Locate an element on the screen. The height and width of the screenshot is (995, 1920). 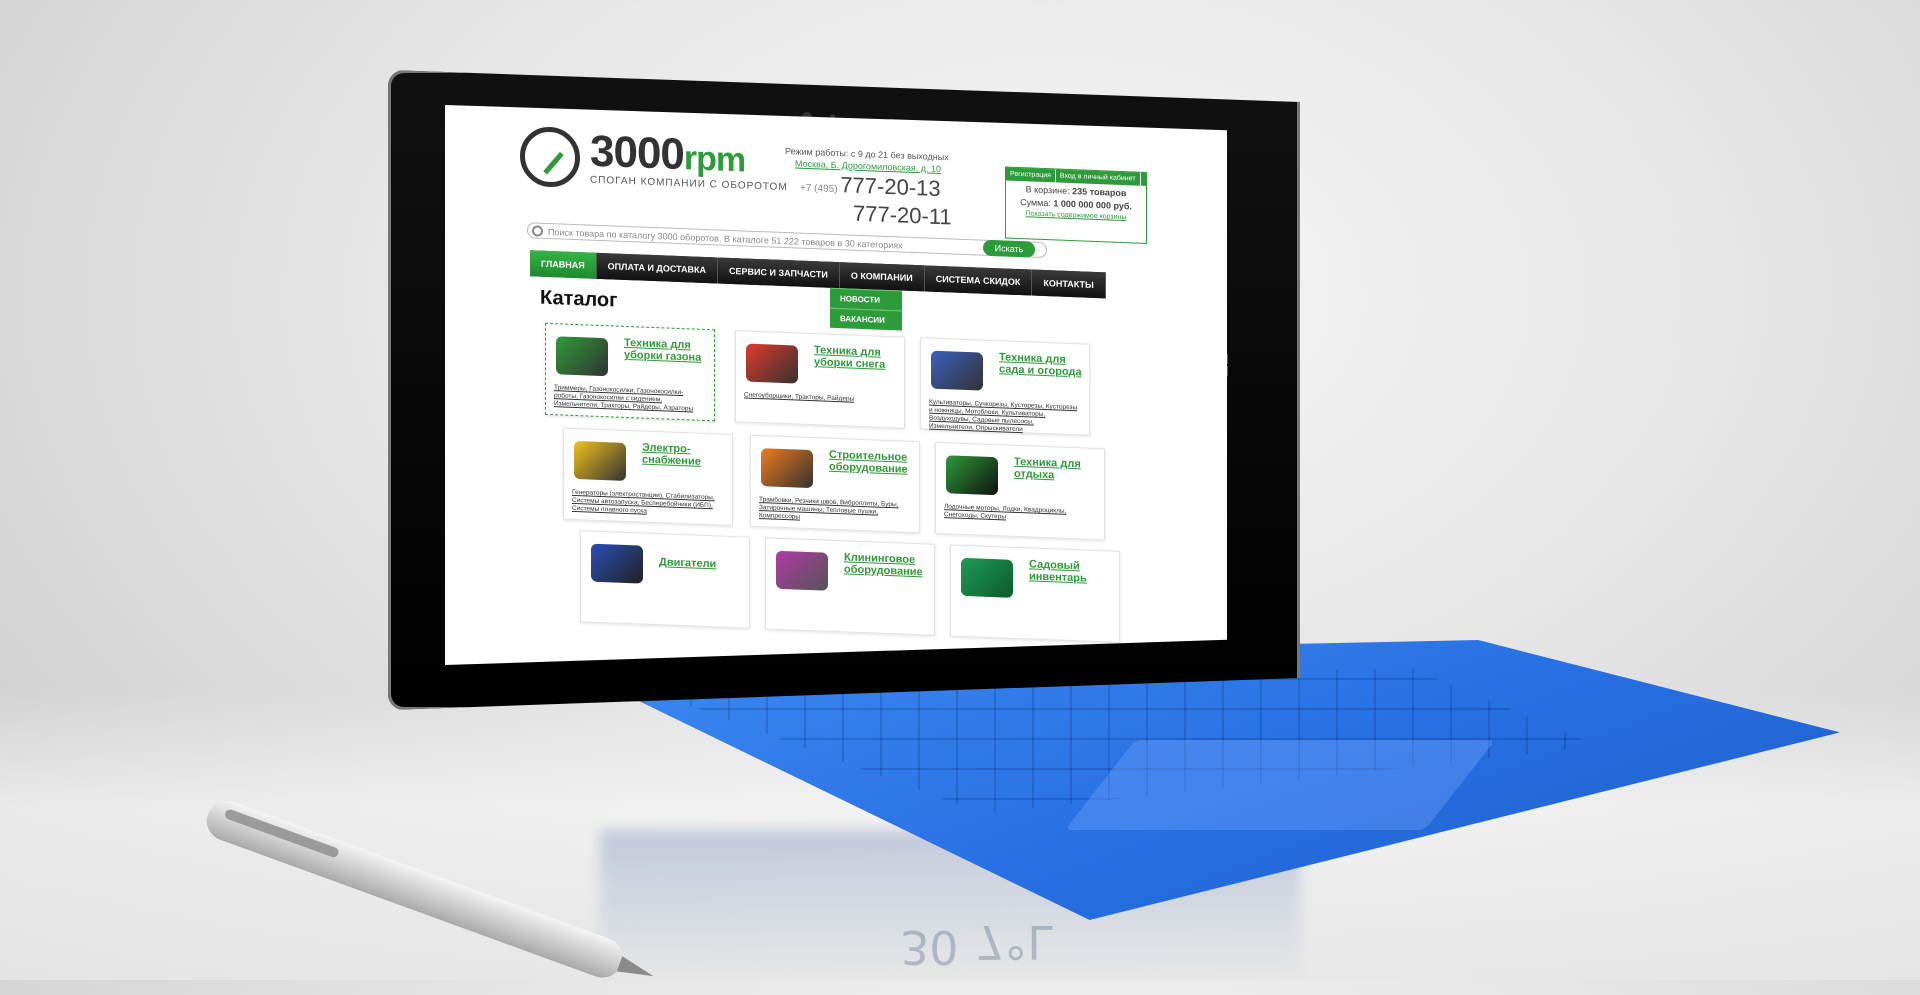
phone-number-2: 777-20-11 is located at coordinates (902, 215).